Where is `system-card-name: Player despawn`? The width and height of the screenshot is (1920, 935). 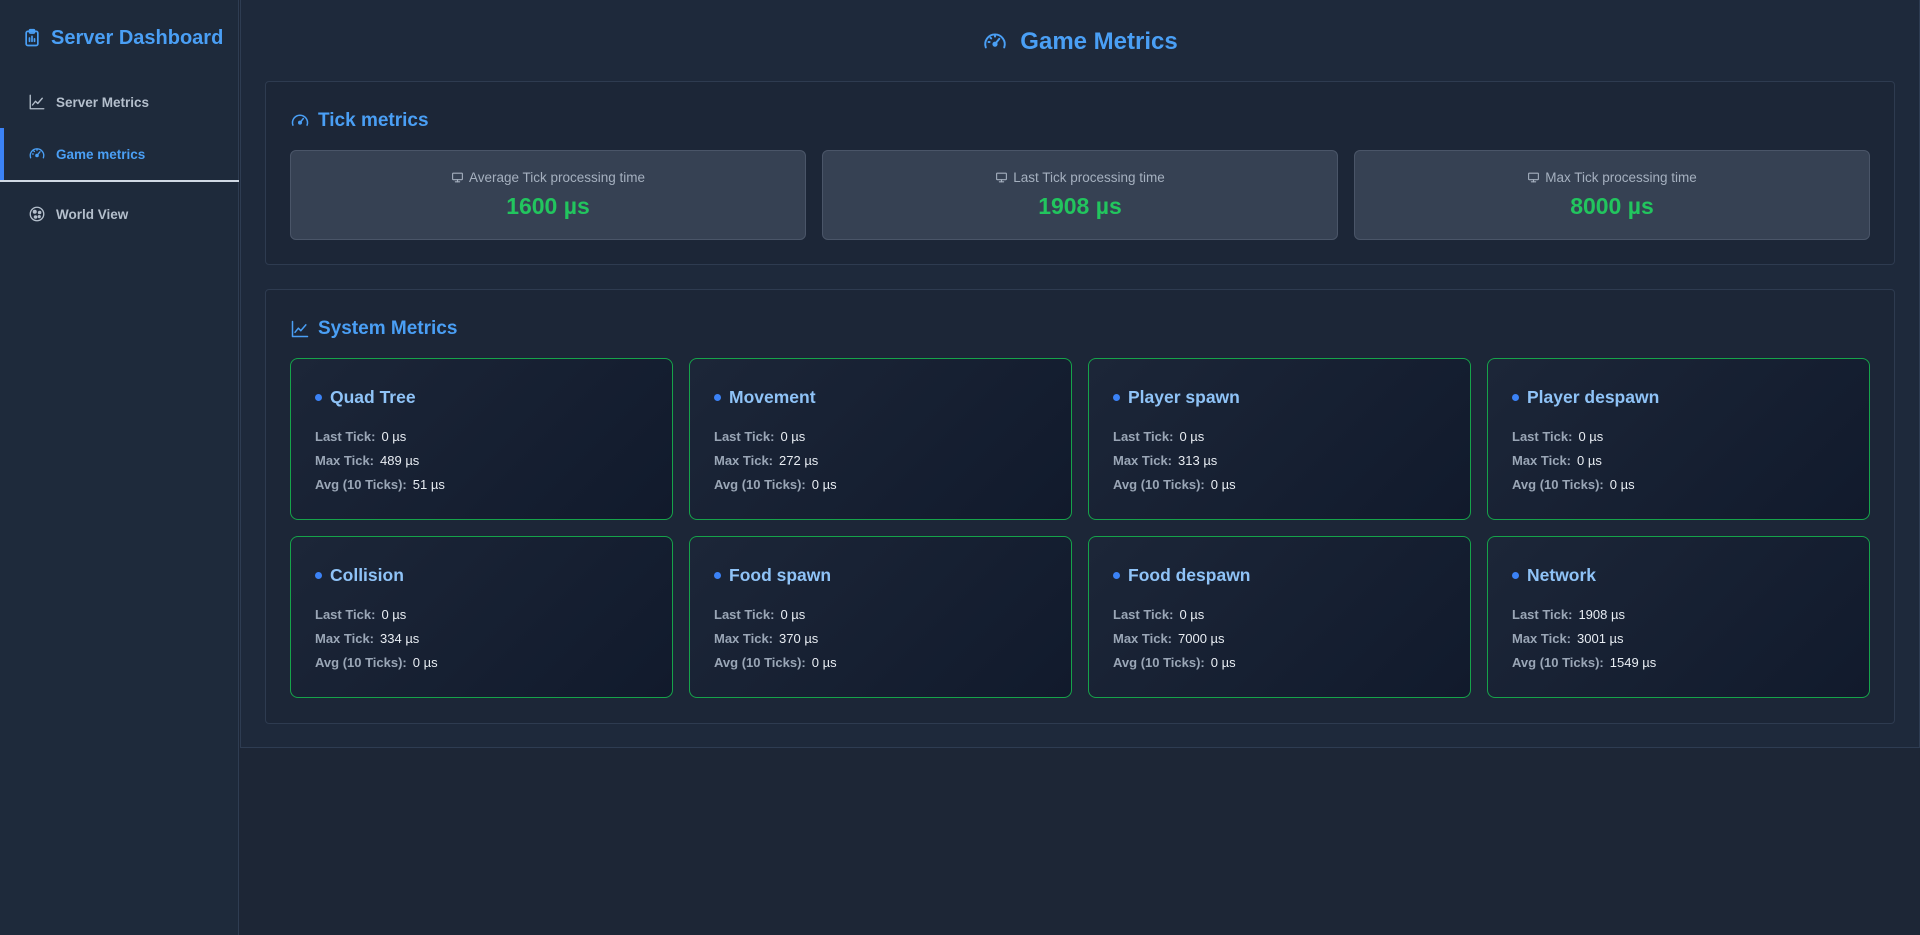
system-card-name: Player despawn is located at coordinates (1593, 397).